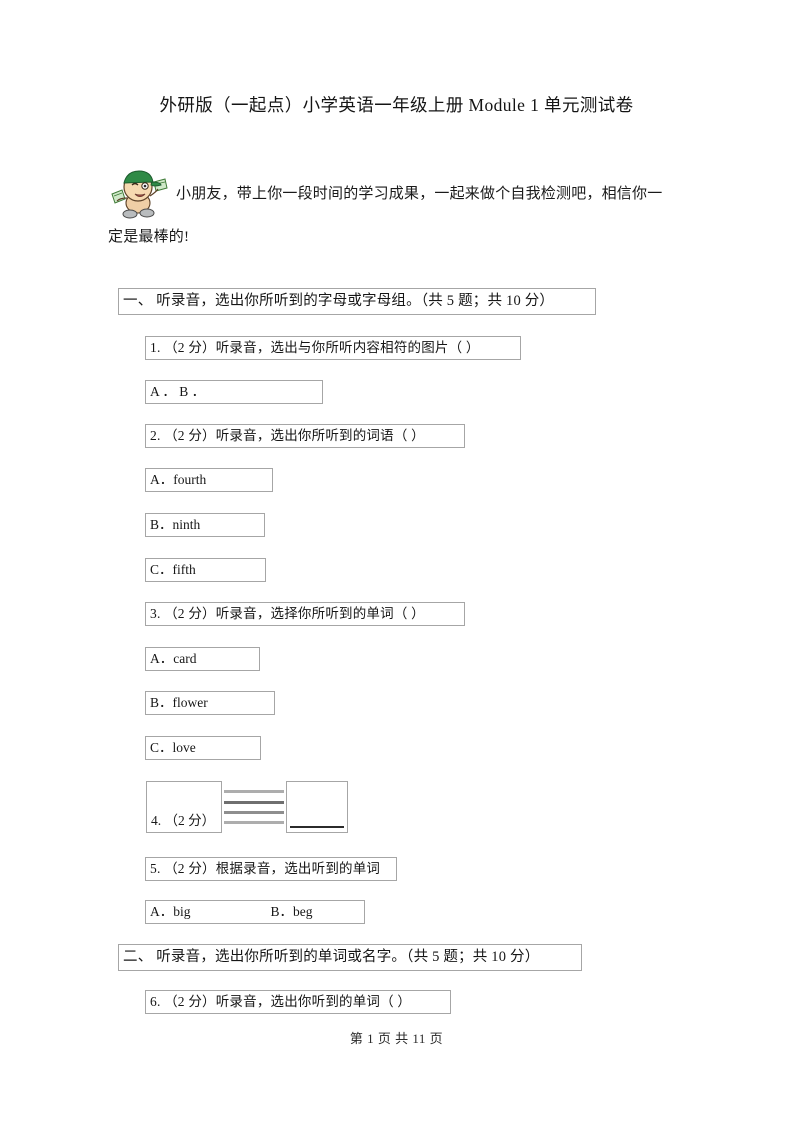  What do you see at coordinates (210, 703) in the screenshot?
I see `question-3-option-b: B．flower` at bounding box center [210, 703].